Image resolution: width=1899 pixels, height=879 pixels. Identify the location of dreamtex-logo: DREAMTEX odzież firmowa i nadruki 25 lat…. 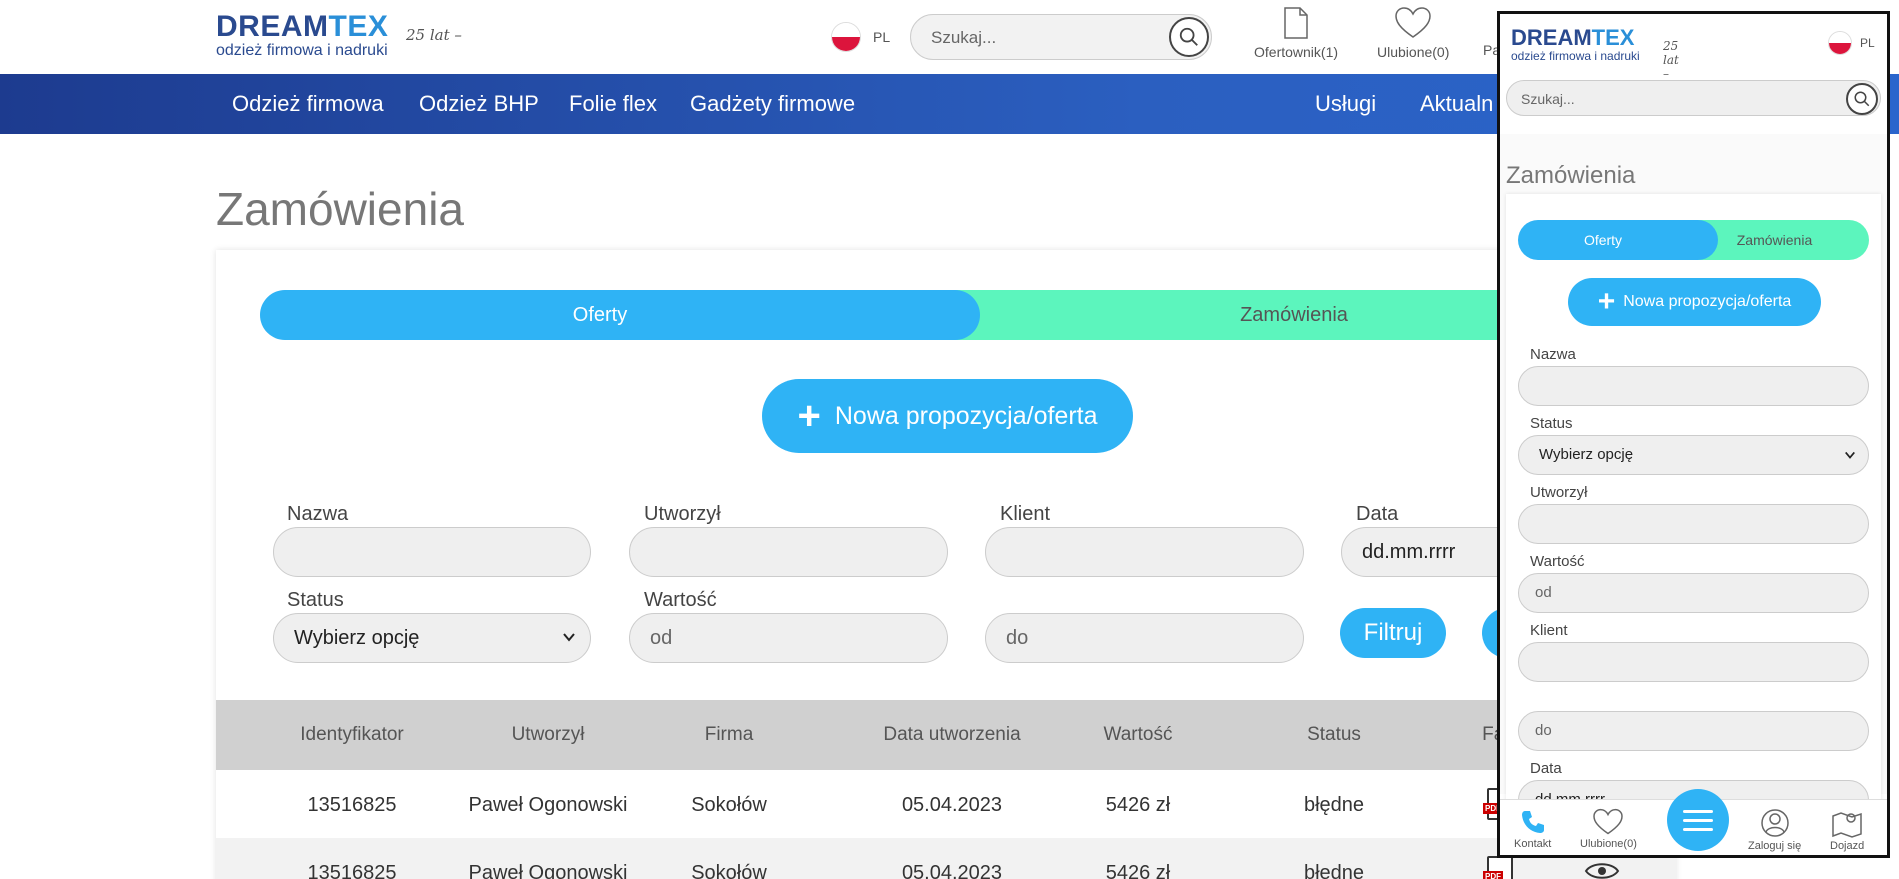
(346, 36).